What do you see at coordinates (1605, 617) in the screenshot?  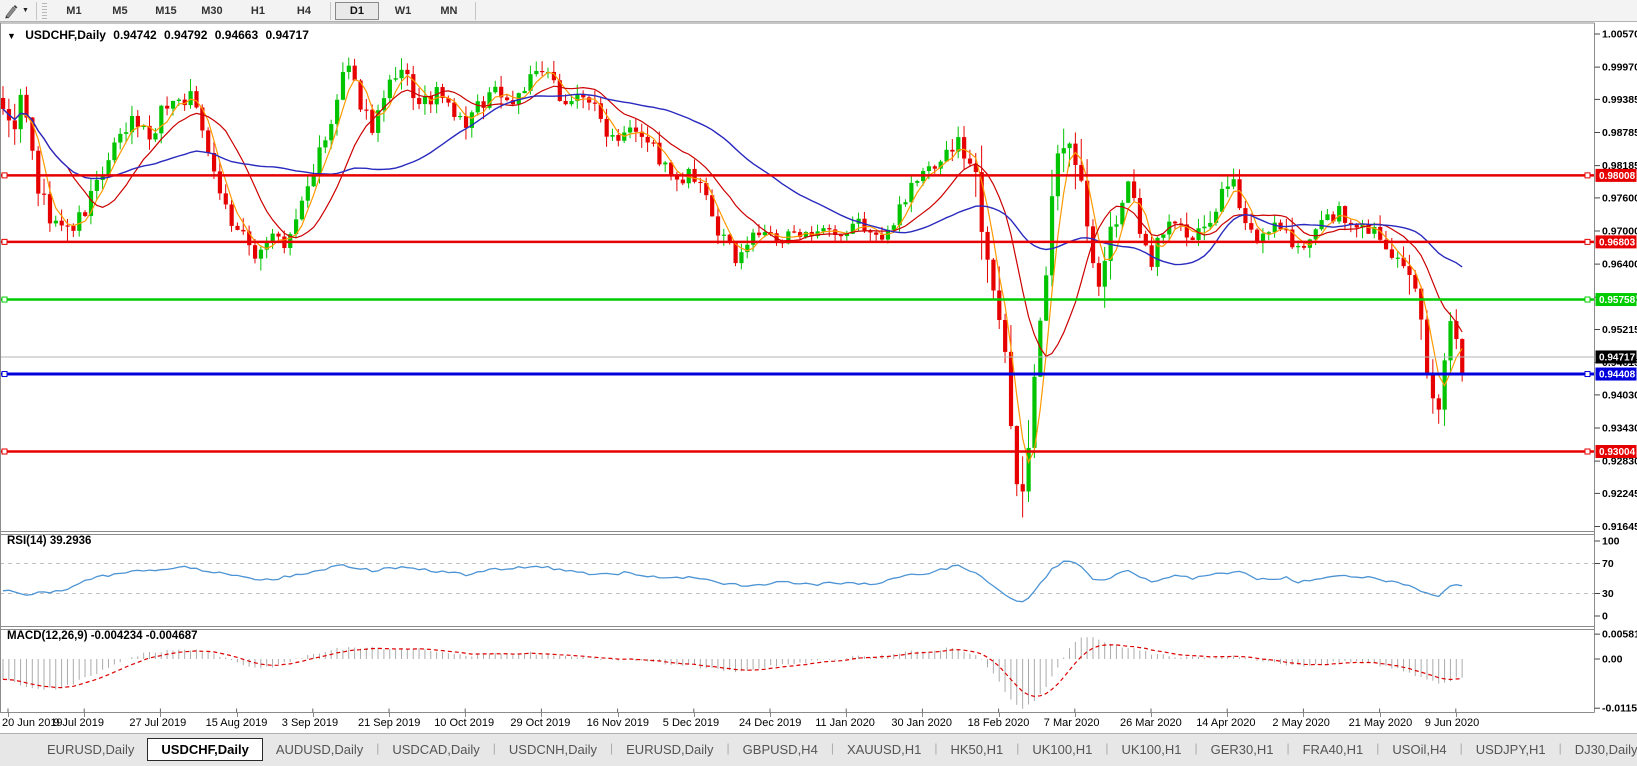 I see `svg-text: 0` at bounding box center [1605, 617].